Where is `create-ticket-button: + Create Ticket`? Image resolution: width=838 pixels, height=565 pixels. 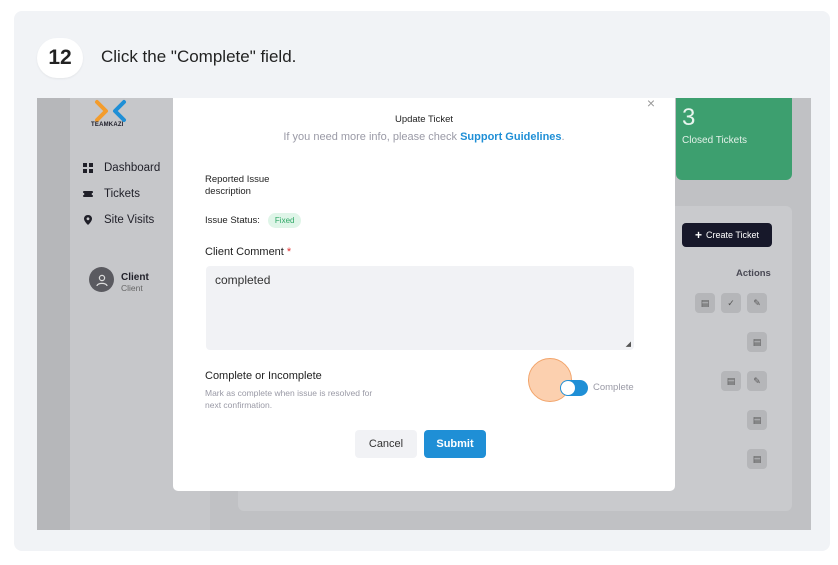 create-ticket-button: + Create Ticket is located at coordinates (727, 235).